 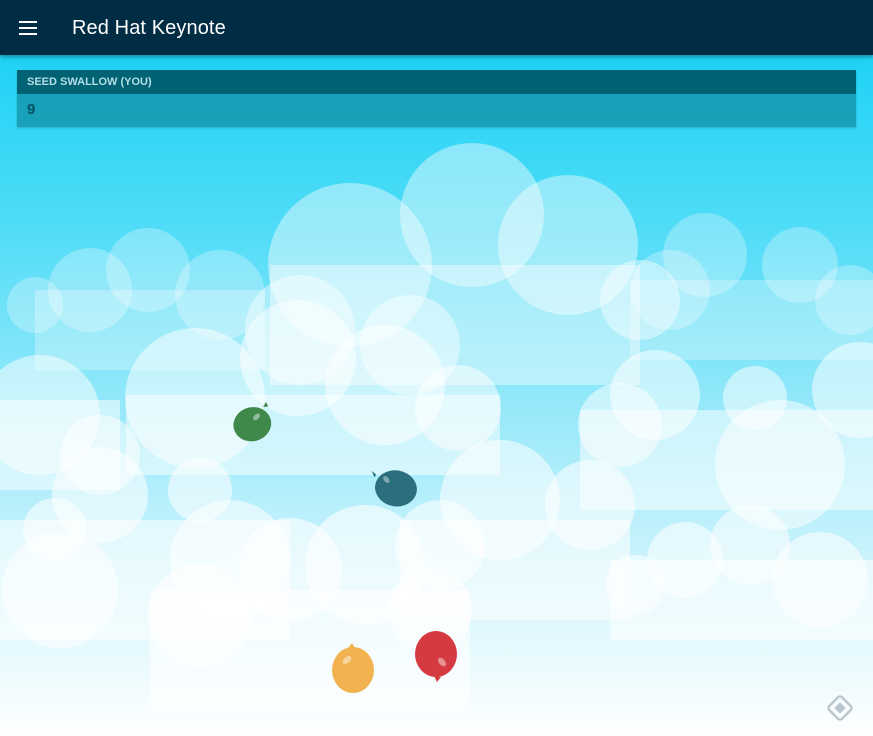 I want to click on balloon-red, so click(x=437, y=658).